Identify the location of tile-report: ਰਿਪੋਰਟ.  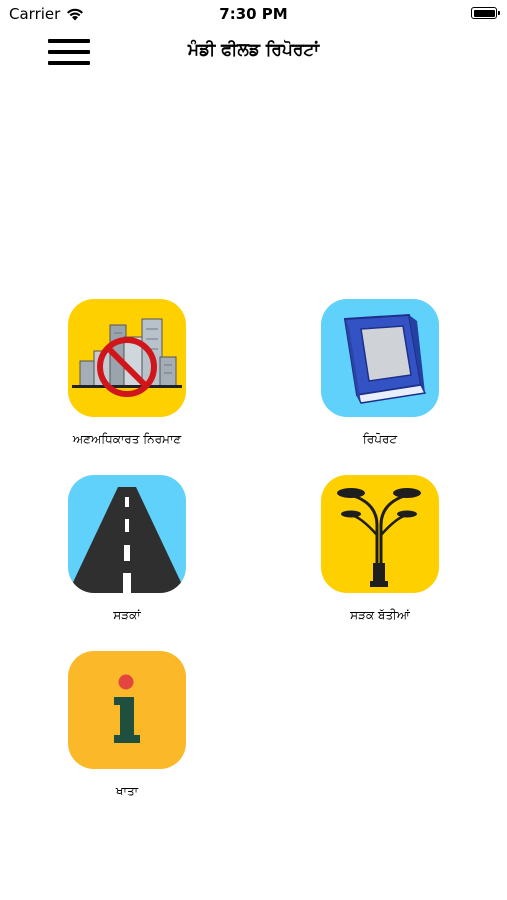
(380, 373).